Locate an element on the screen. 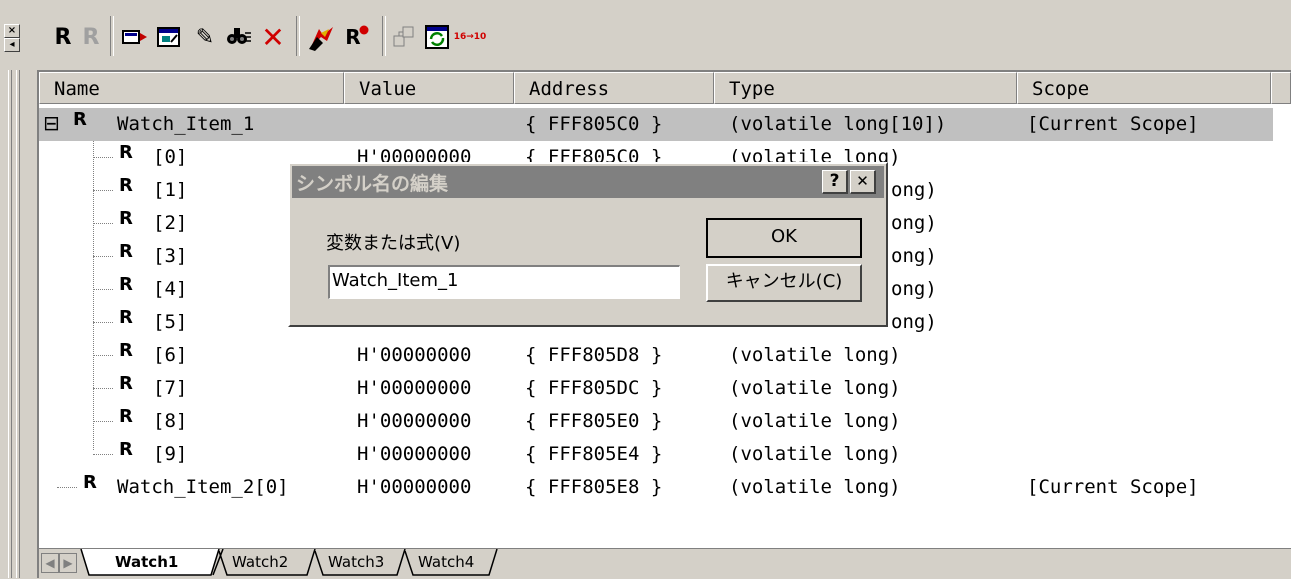 This screenshot has height=579, width=1291. column-header: Name Value Address Type Scope is located at coordinates (665, 89).